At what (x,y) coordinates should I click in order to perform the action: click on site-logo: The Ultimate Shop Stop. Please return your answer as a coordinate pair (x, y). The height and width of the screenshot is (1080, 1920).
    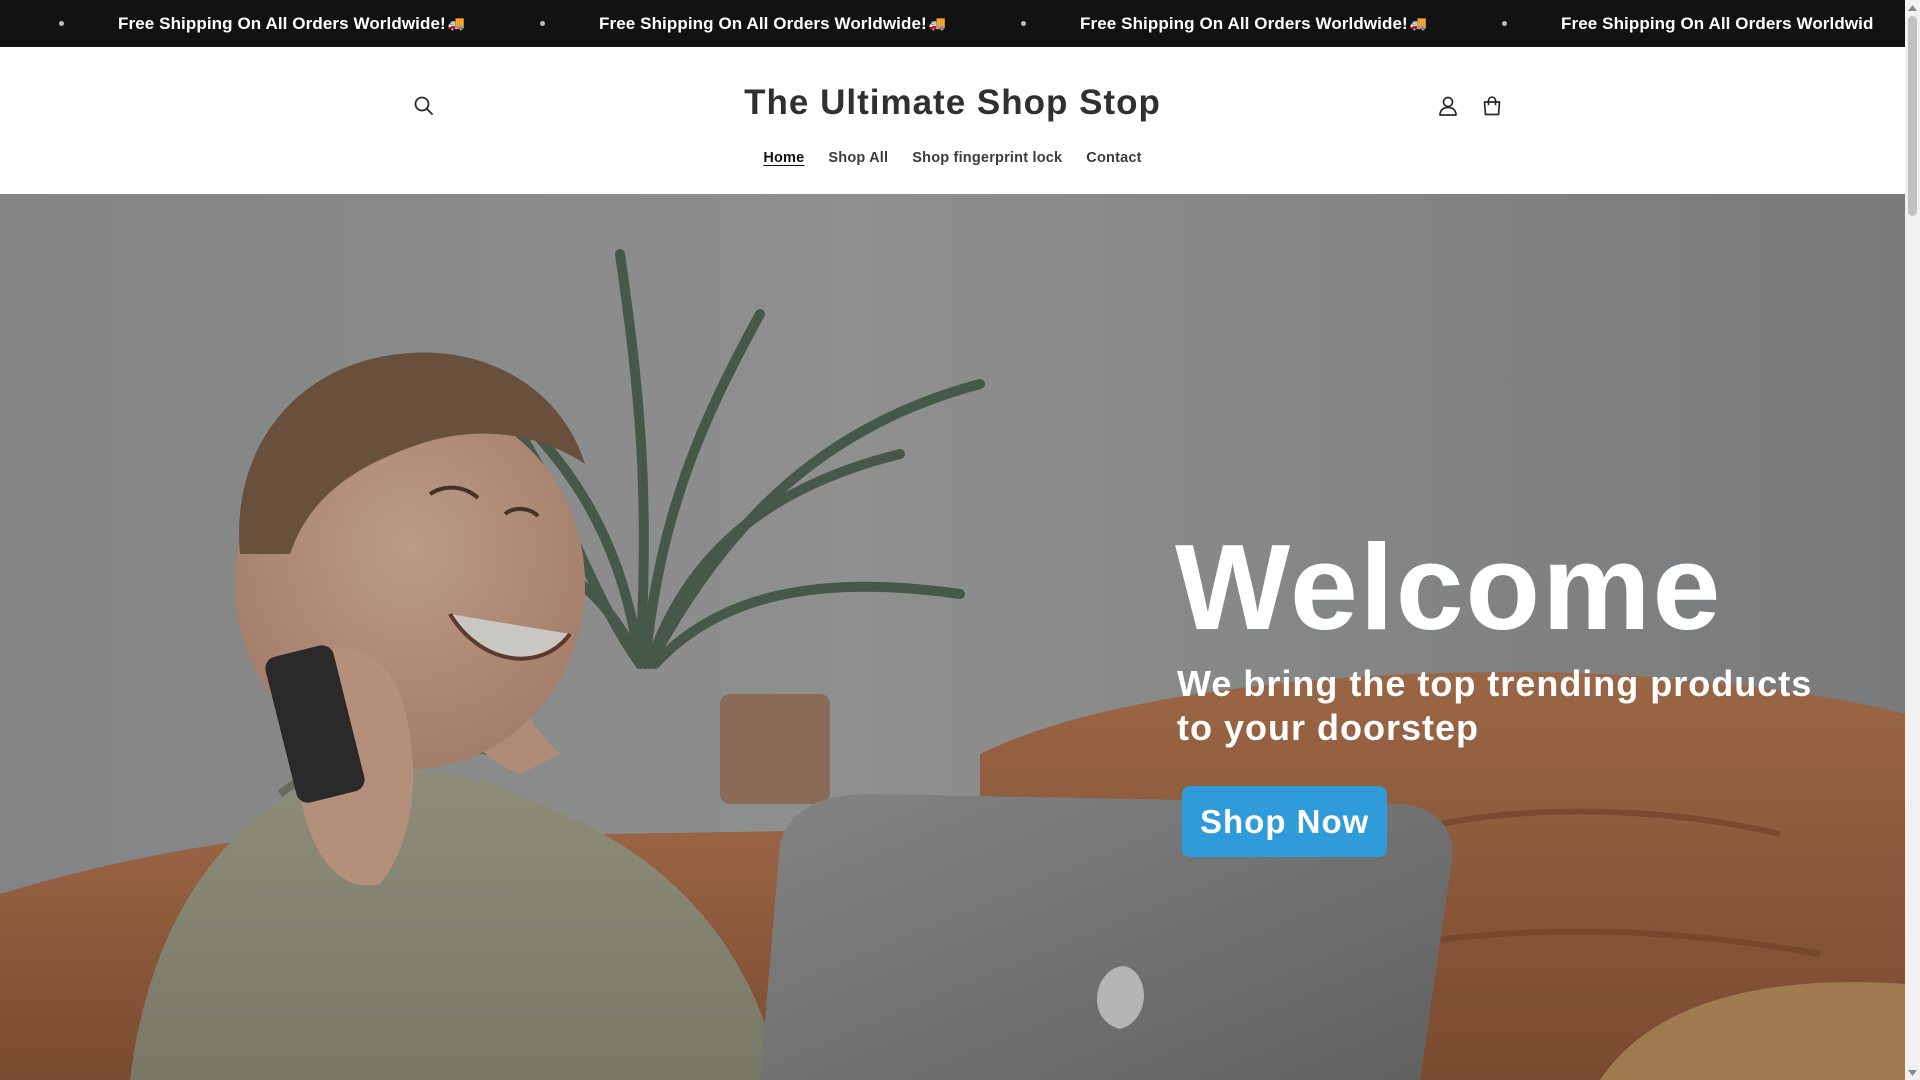
    Looking at the image, I should click on (952, 103).